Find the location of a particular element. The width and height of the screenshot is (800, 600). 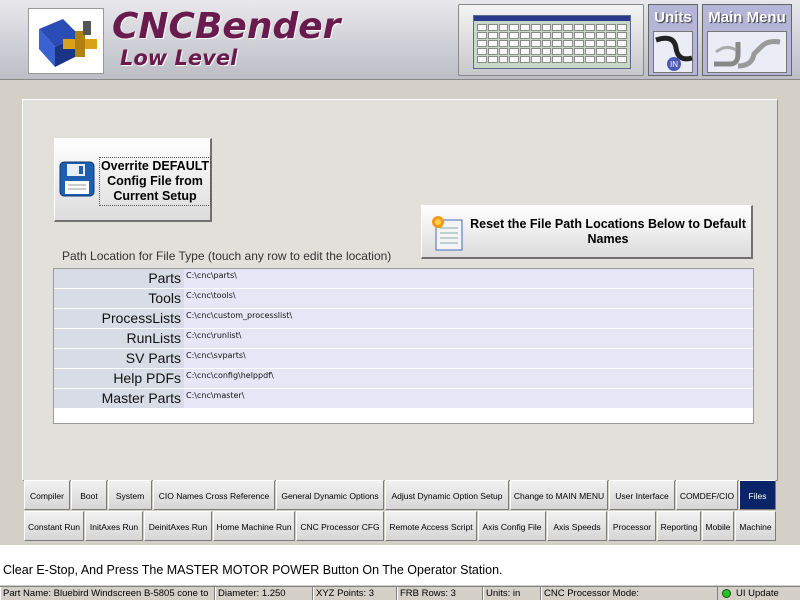

path-row-runlists: RunLists C:\cnc\runlist\ is located at coordinates (403, 338).